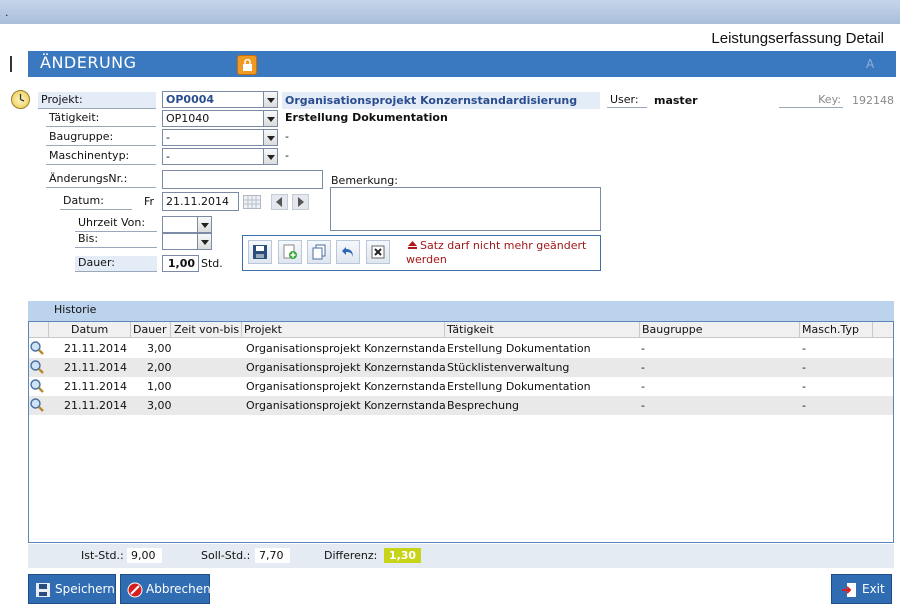 The width and height of the screenshot is (900, 611). What do you see at coordinates (830, 329) in the screenshot?
I see `col-header-maschtyp: Masch.Typ` at bounding box center [830, 329].